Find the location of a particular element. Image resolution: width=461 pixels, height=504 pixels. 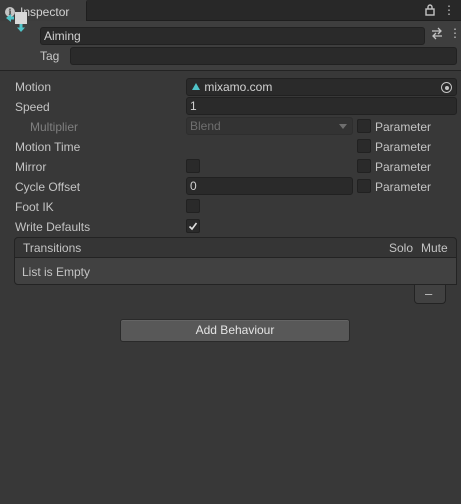

list-empty-text: List is Empty is located at coordinates (56, 272).